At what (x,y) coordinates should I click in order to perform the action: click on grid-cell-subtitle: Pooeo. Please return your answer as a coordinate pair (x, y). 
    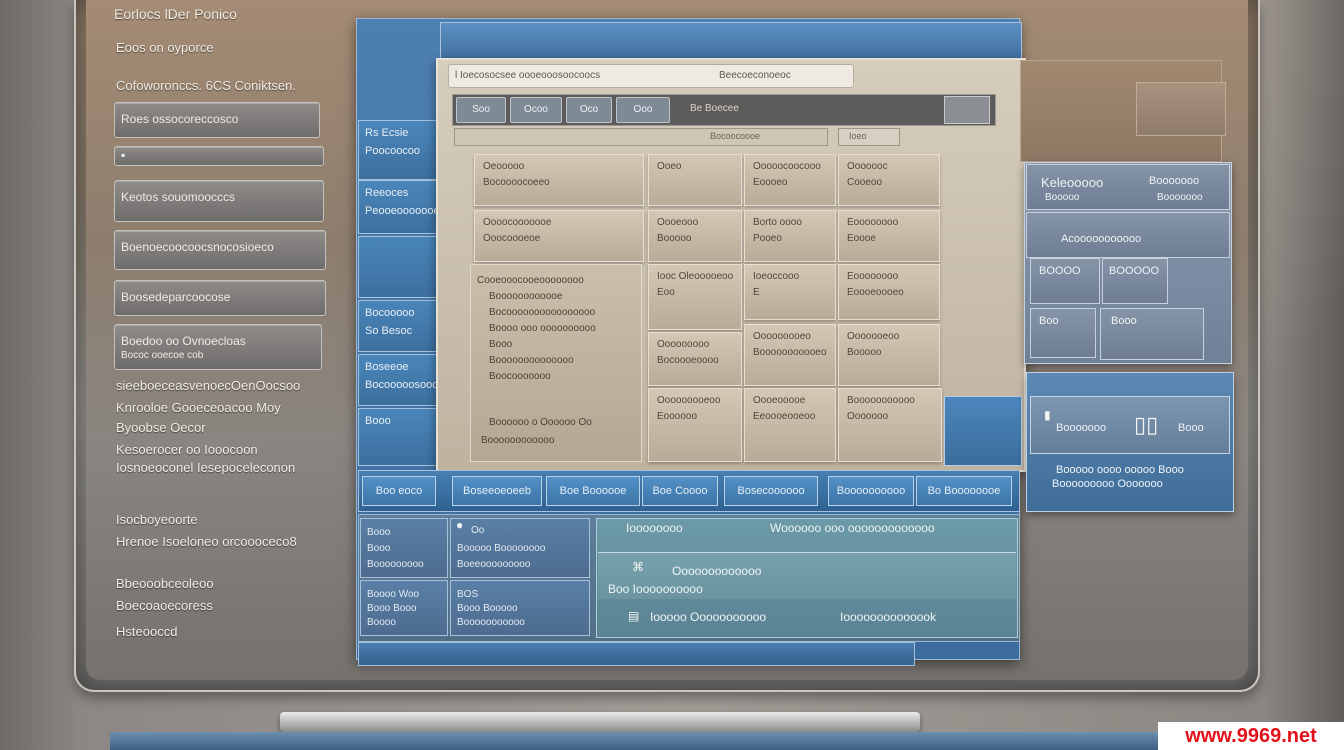
    Looking at the image, I should click on (767, 238).